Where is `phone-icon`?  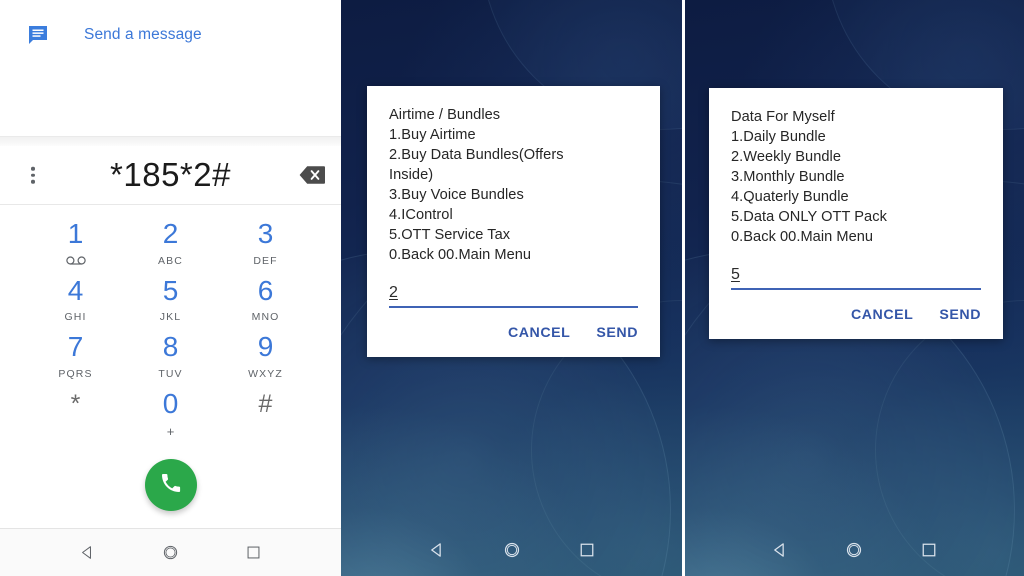 phone-icon is located at coordinates (171, 485).